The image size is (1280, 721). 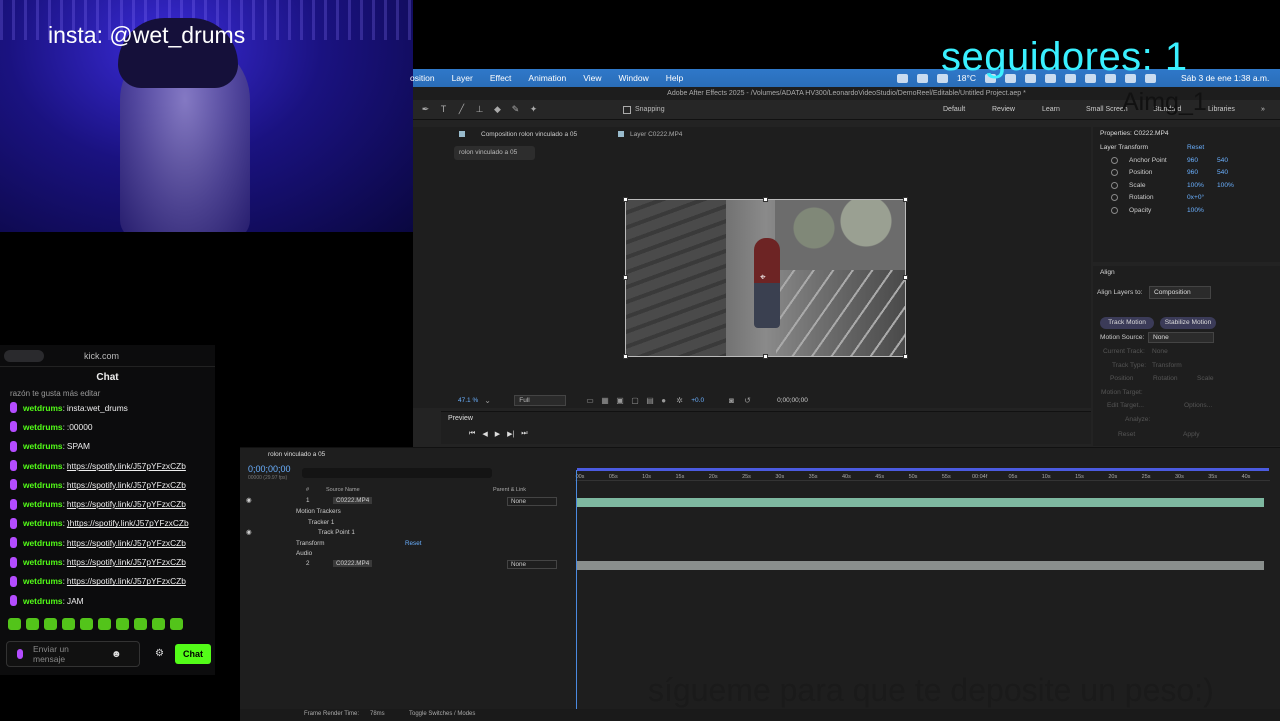 What do you see at coordinates (1191, 434) in the screenshot?
I see `tracker-apply-button: Apply` at bounding box center [1191, 434].